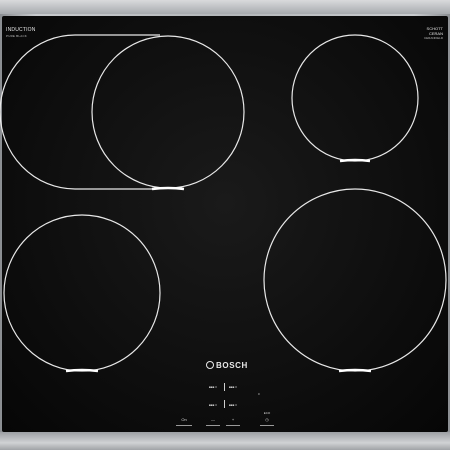 The width and height of the screenshot is (450, 450). I want to click on flex-zone-right-ring, so click(168, 112).